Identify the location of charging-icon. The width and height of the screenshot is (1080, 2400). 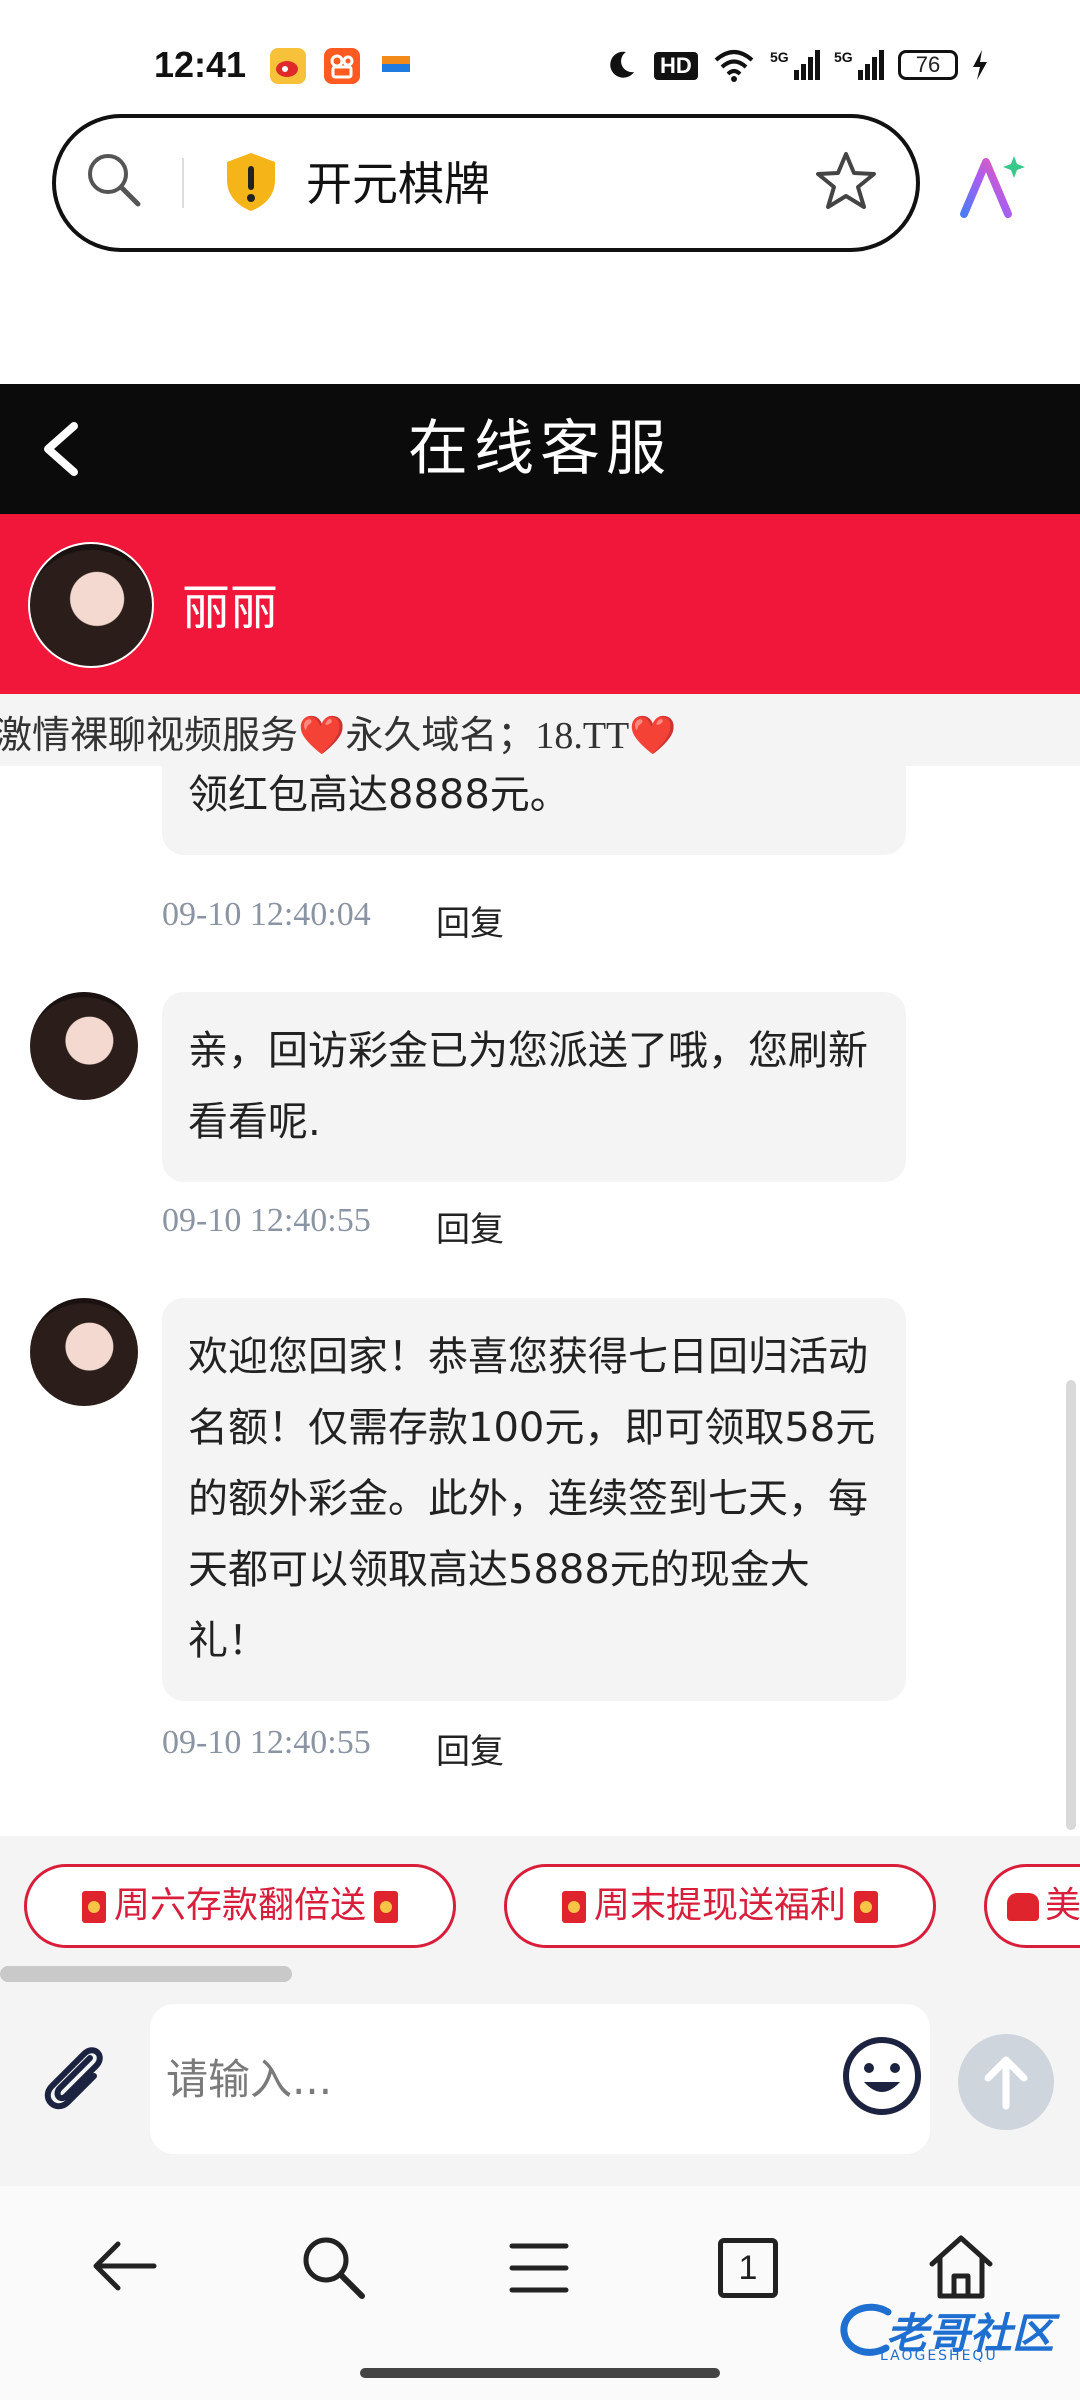
(980, 67).